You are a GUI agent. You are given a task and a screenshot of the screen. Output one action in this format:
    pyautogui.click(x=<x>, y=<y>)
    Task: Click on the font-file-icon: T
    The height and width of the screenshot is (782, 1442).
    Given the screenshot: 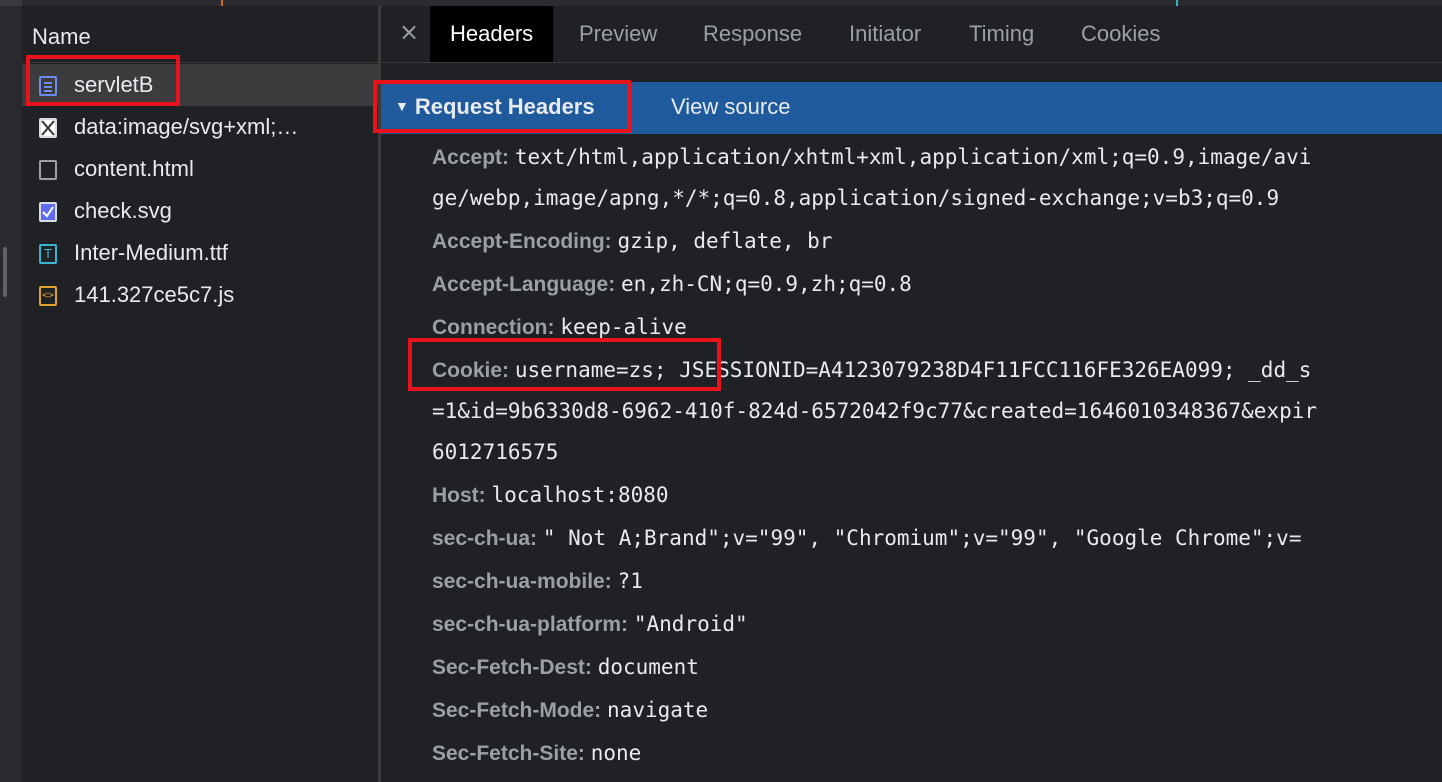 What is the action you would take?
    pyautogui.click(x=48, y=254)
    